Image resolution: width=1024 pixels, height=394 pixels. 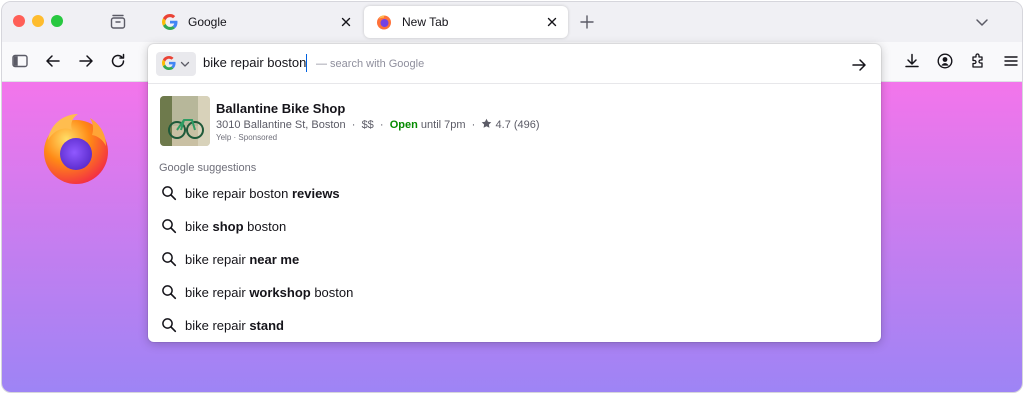 What do you see at coordinates (236, 226) in the screenshot?
I see `suggestion-text: bike shop boston` at bounding box center [236, 226].